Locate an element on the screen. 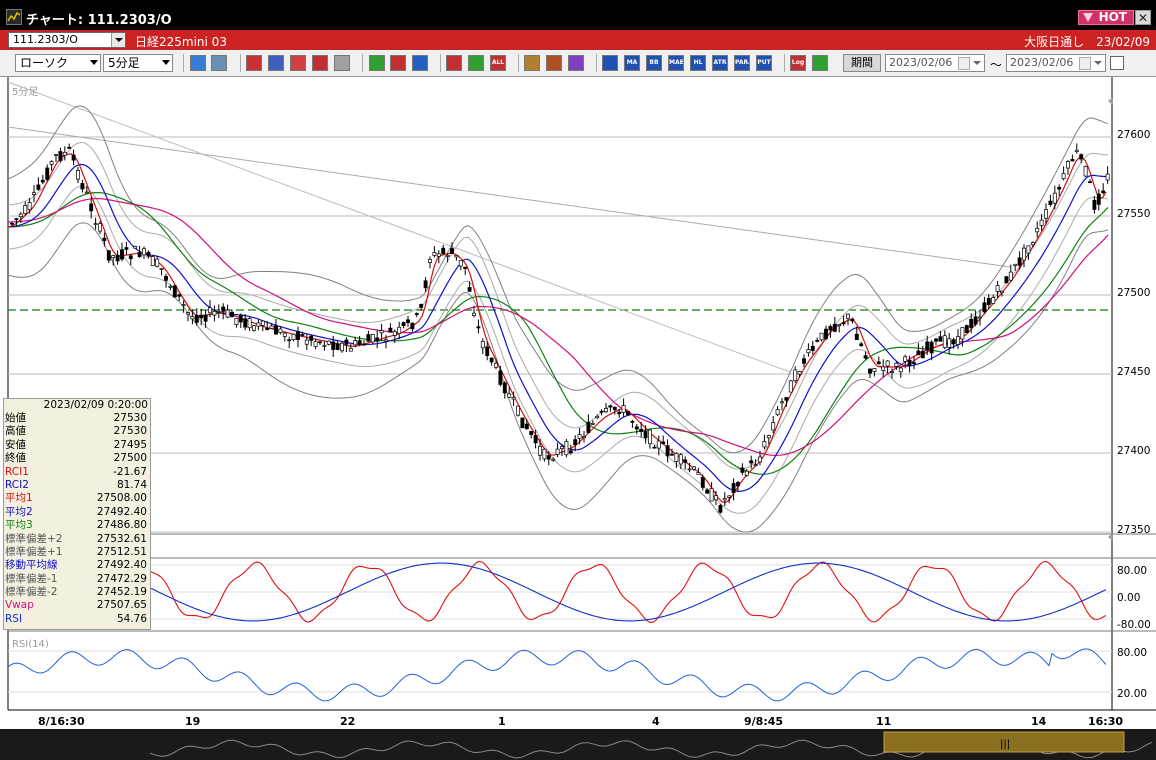  hot-button: HOT is located at coordinates (1106, 17).